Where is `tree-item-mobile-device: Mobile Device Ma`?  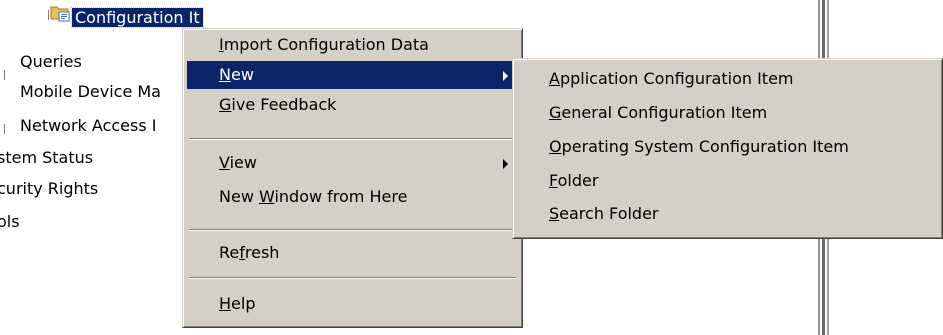 tree-item-mobile-device: Mobile Device Ma is located at coordinates (90, 92).